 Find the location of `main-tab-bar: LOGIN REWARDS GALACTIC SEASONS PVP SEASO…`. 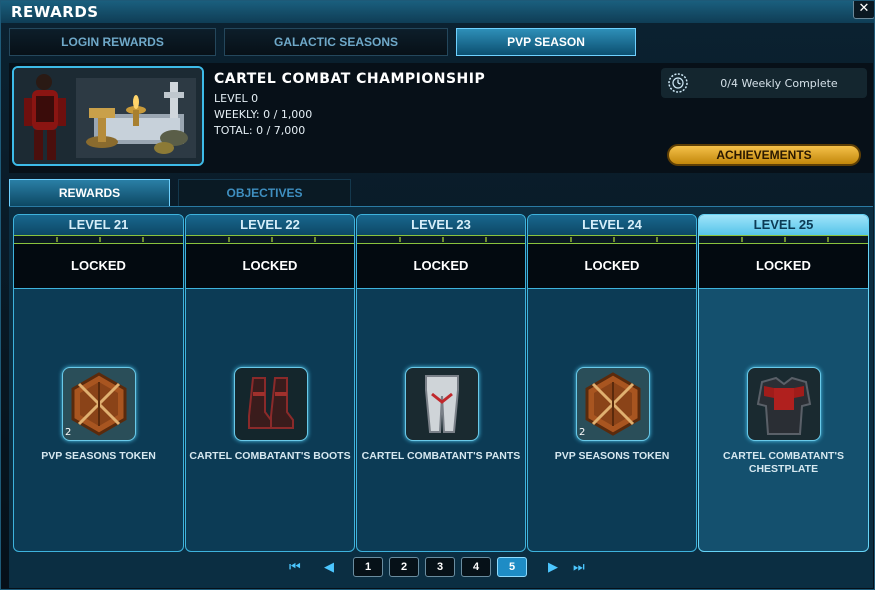

main-tab-bar: LOGIN REWARDS GALACTIC SEASONS PVP SEASO… is located at coordinates (439, 42).